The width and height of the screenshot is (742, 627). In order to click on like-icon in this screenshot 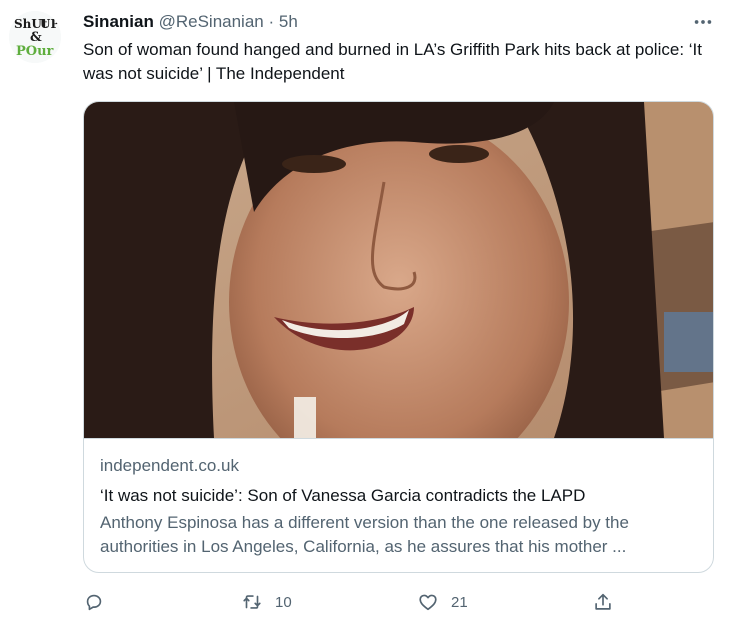, I will do `click(428, 602)`.